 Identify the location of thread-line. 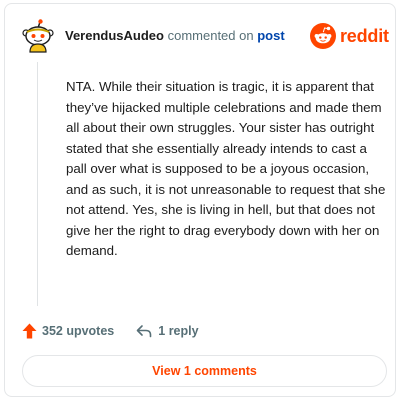
(37, 184).